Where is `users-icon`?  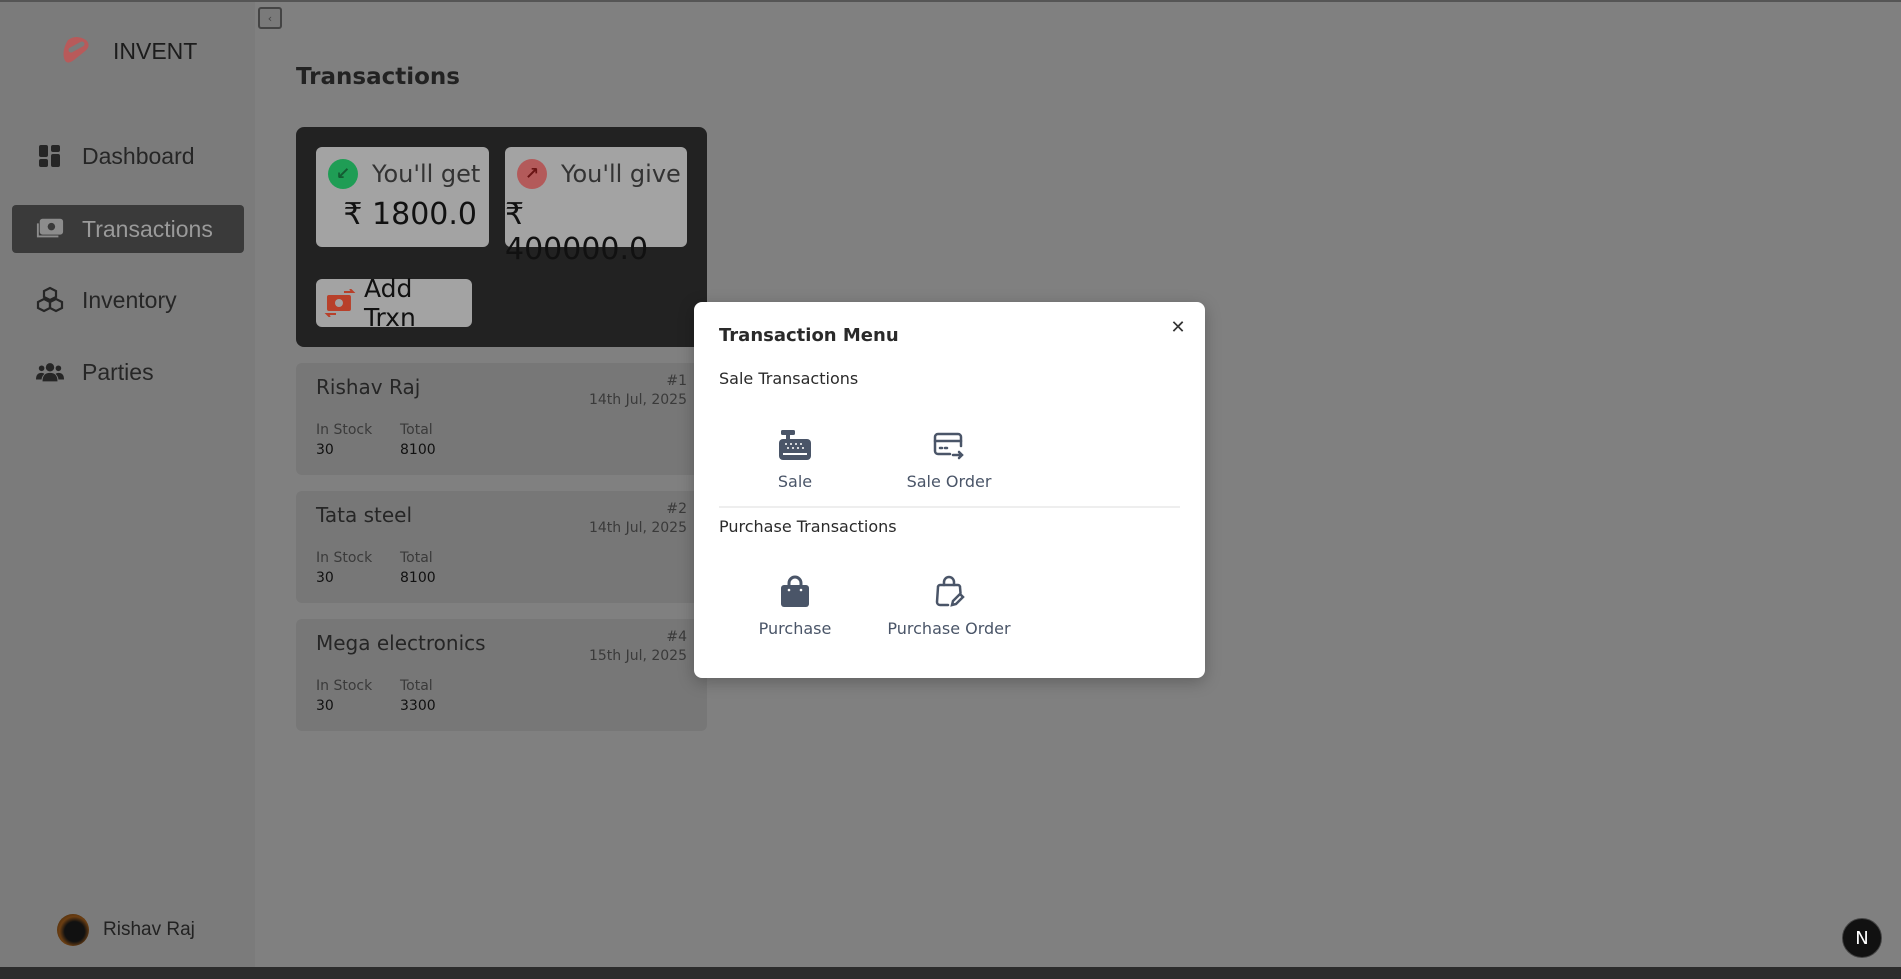
users-icon is located at coordinates (50, 372).